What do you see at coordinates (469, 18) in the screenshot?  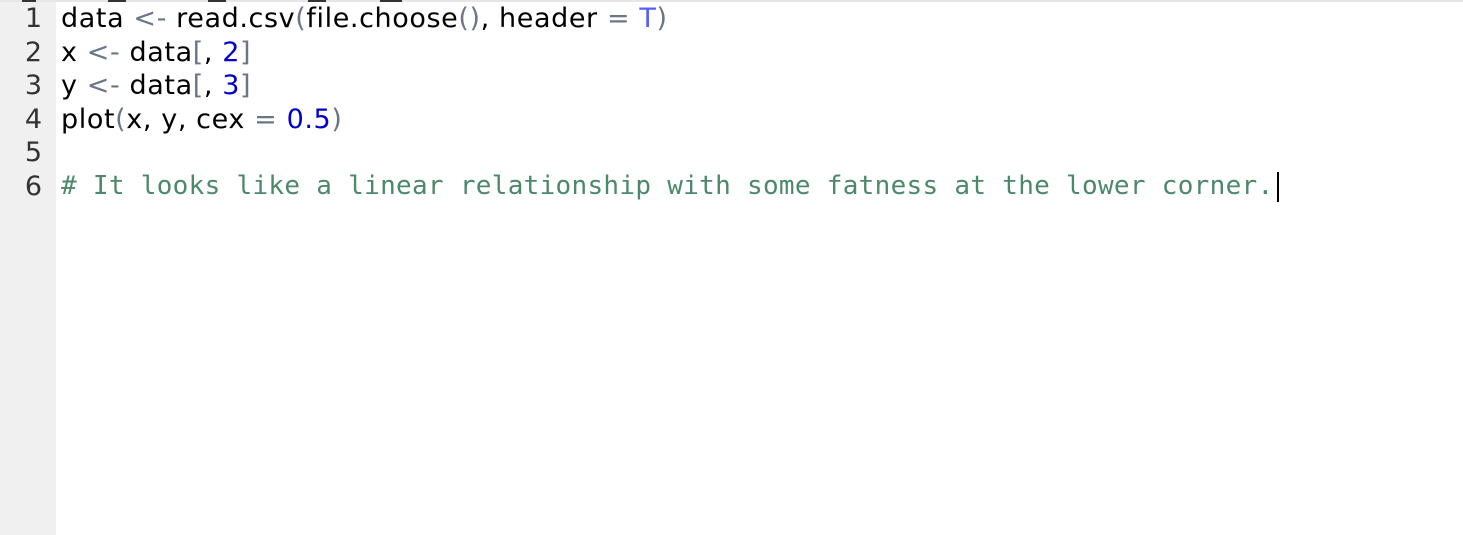 I see `code-bracket: ()` at bounding box center [469, 18].